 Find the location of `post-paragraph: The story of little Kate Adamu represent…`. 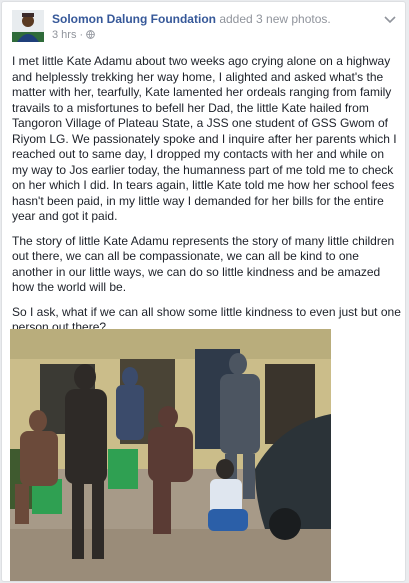

post-paragraph: The story of little Kate Adamu represent… is located at coordinates (203, 264).